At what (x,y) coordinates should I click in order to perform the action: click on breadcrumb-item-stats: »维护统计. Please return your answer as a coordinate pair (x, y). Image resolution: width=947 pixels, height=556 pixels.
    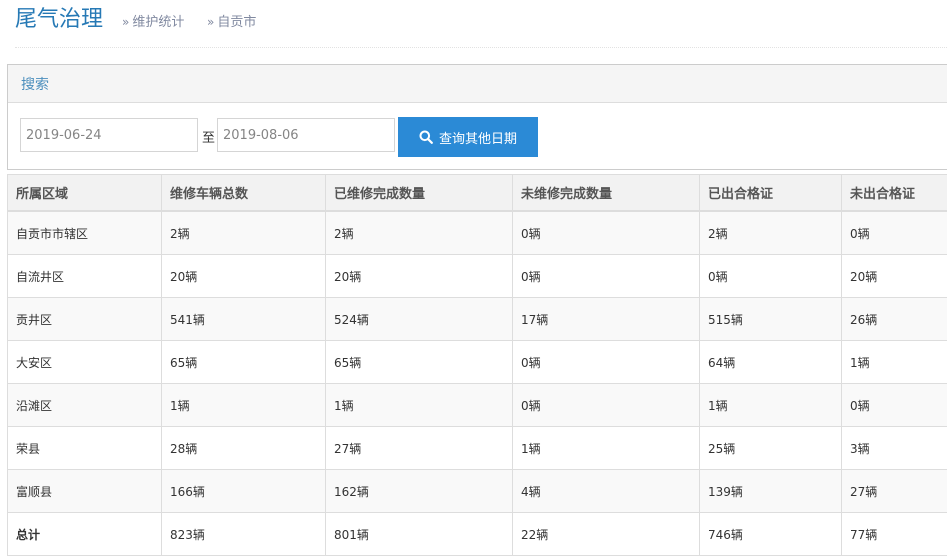
    Looking at the image, I should click on (153, 22).